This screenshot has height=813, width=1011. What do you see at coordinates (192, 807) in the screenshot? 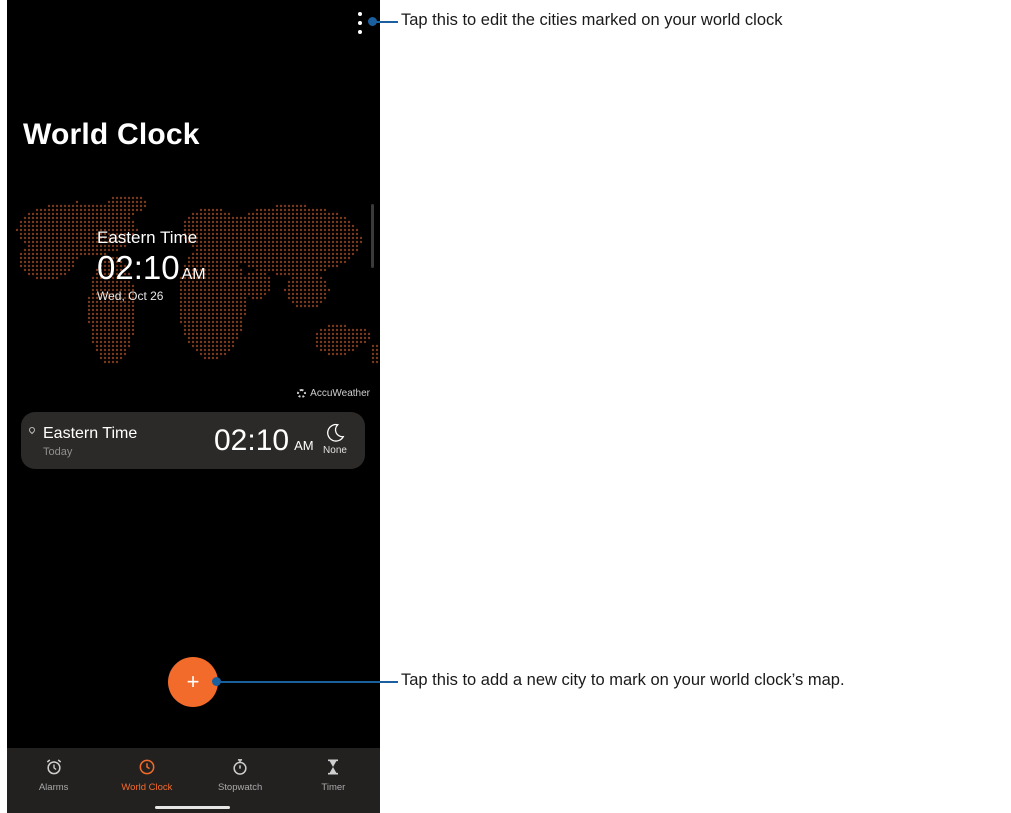
I see `home-indicator` at bounding box center [192, 807].